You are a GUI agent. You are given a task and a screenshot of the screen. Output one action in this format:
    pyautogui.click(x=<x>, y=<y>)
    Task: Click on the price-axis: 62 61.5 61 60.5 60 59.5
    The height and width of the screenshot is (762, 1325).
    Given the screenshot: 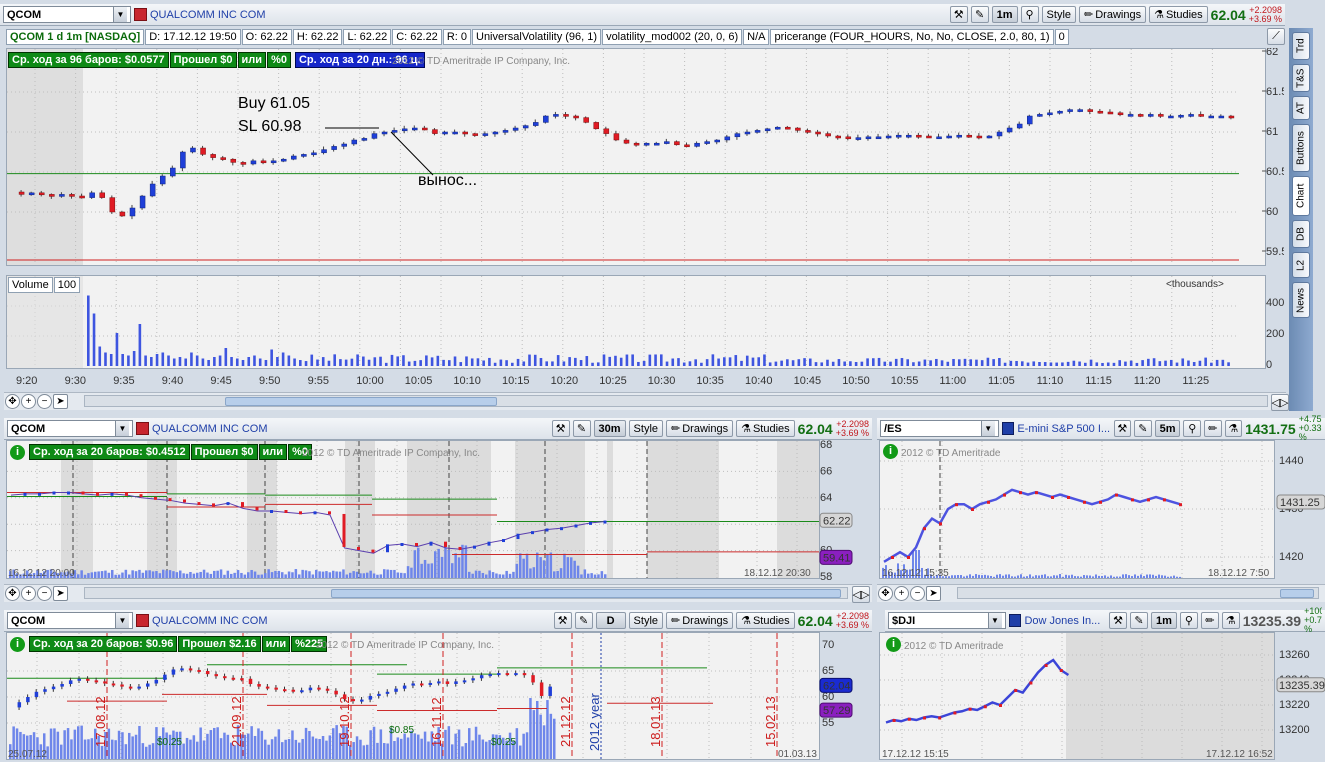 What is the action you would take?
    pyautogui.click(x=1261, y=157)
    